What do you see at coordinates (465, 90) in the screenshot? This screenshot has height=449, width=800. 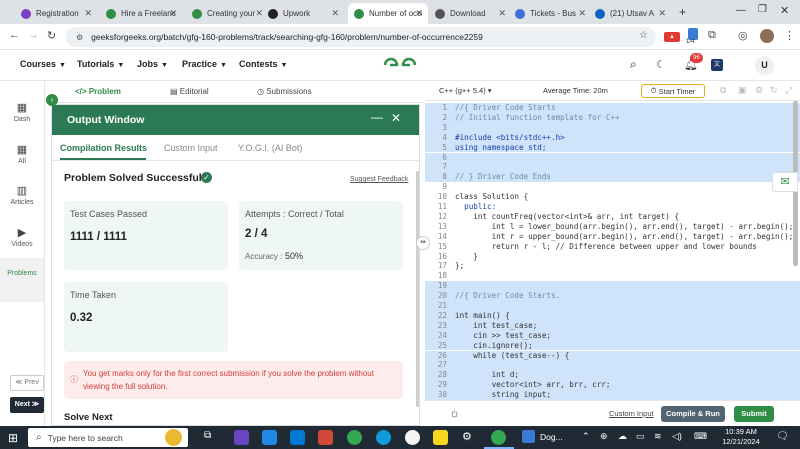 I see `language-select: C++ (g++ 5.4) ▾` at bounding box center [465, 90].